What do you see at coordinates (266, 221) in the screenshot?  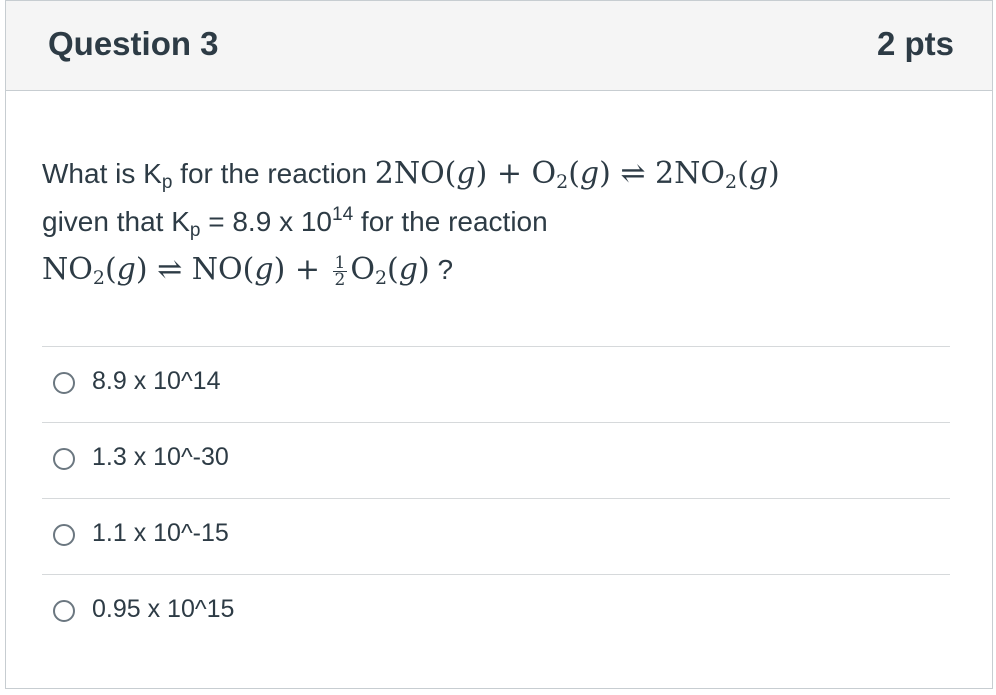 I see `text-segment: = 8.9 x 10` at bounding box center [266, 221].